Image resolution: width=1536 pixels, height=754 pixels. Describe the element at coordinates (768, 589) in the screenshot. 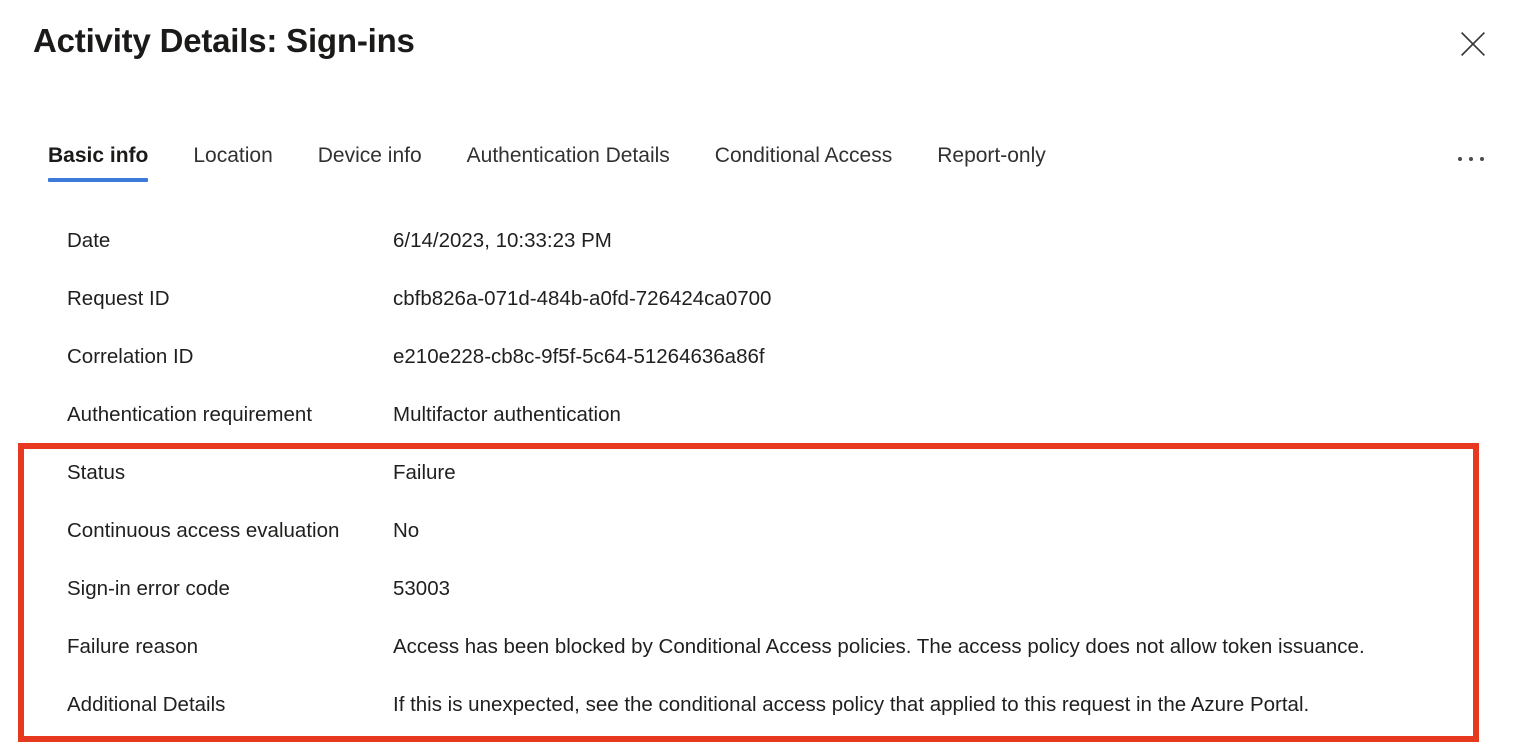

I see `table-row: Sign-in error code 53003` at that location.